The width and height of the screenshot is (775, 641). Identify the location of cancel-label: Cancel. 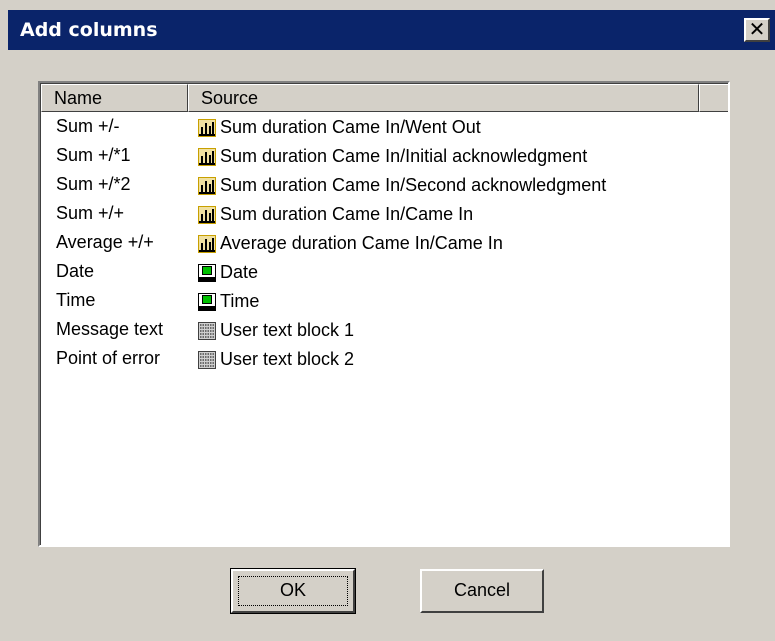
(482, 590).